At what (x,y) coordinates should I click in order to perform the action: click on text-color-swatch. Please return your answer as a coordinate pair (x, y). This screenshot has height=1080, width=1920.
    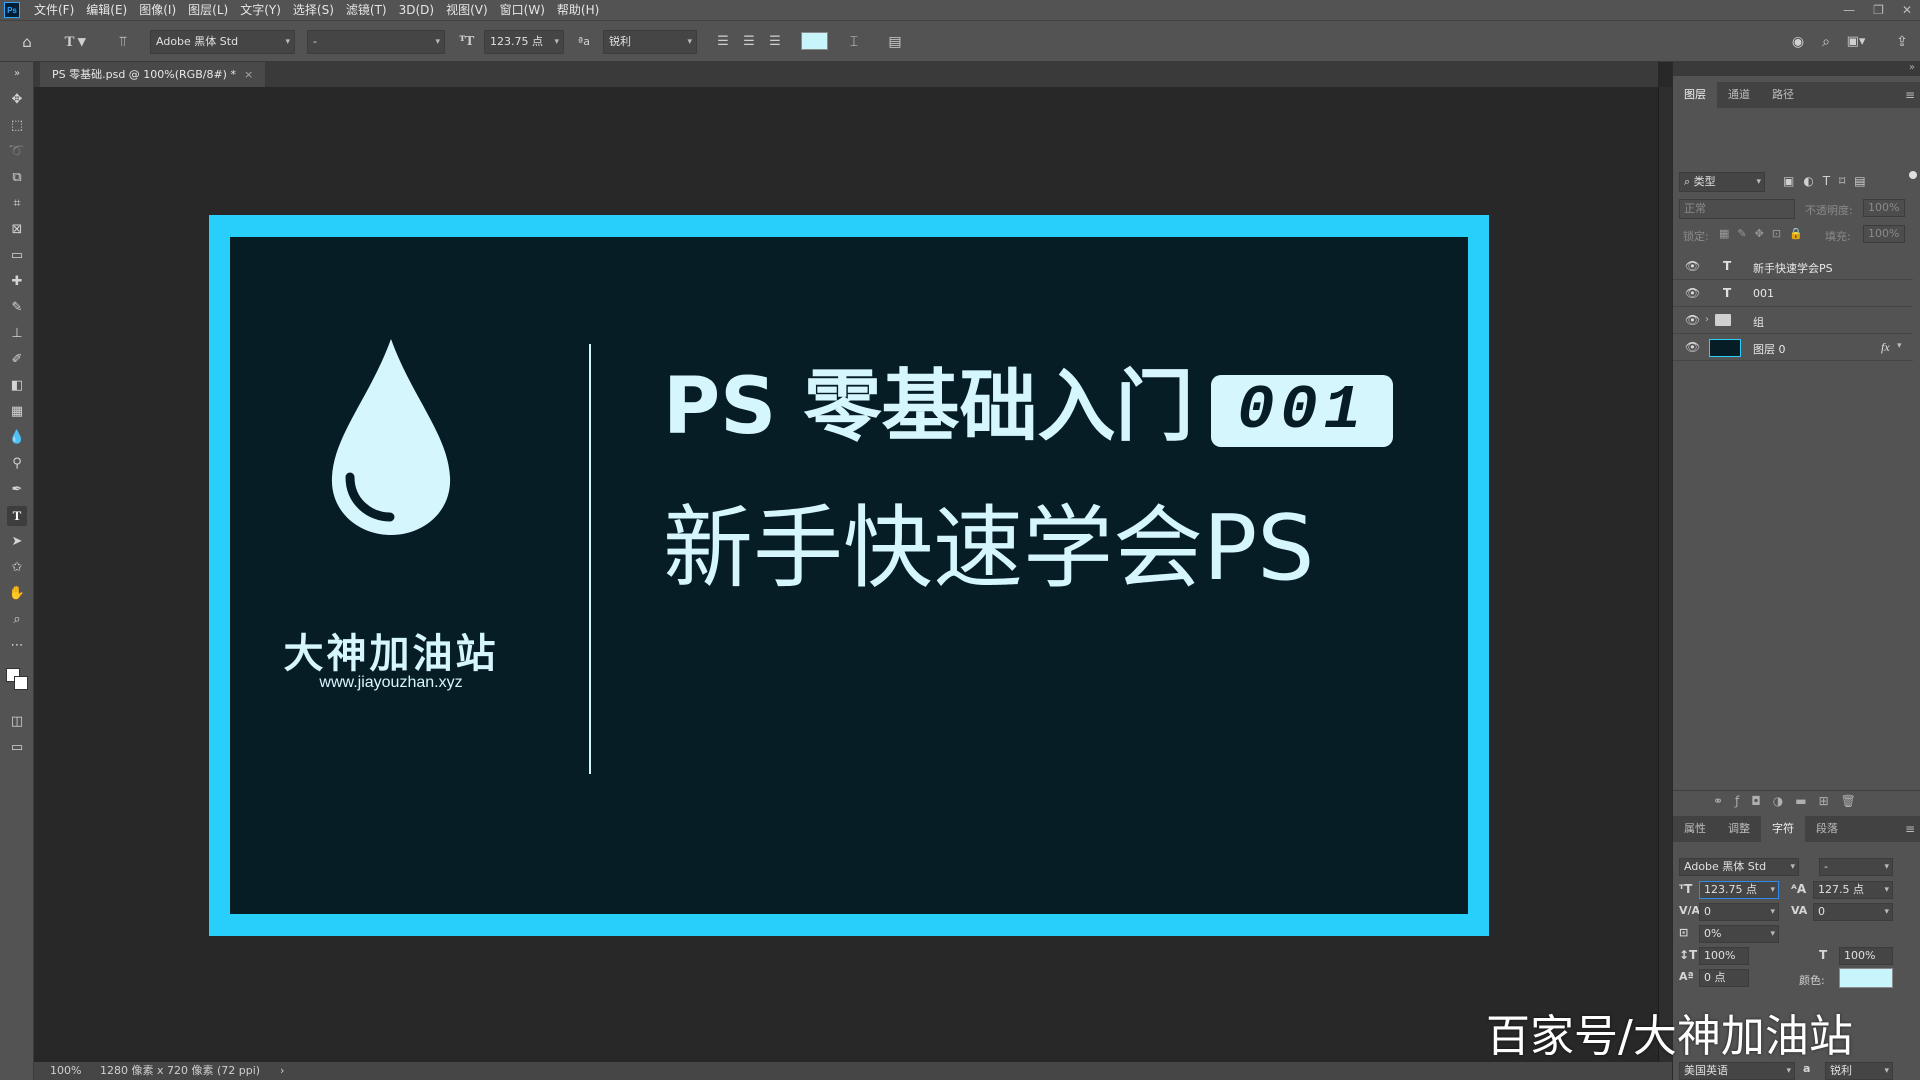
    Looking at the image, I should click on (814, 41).